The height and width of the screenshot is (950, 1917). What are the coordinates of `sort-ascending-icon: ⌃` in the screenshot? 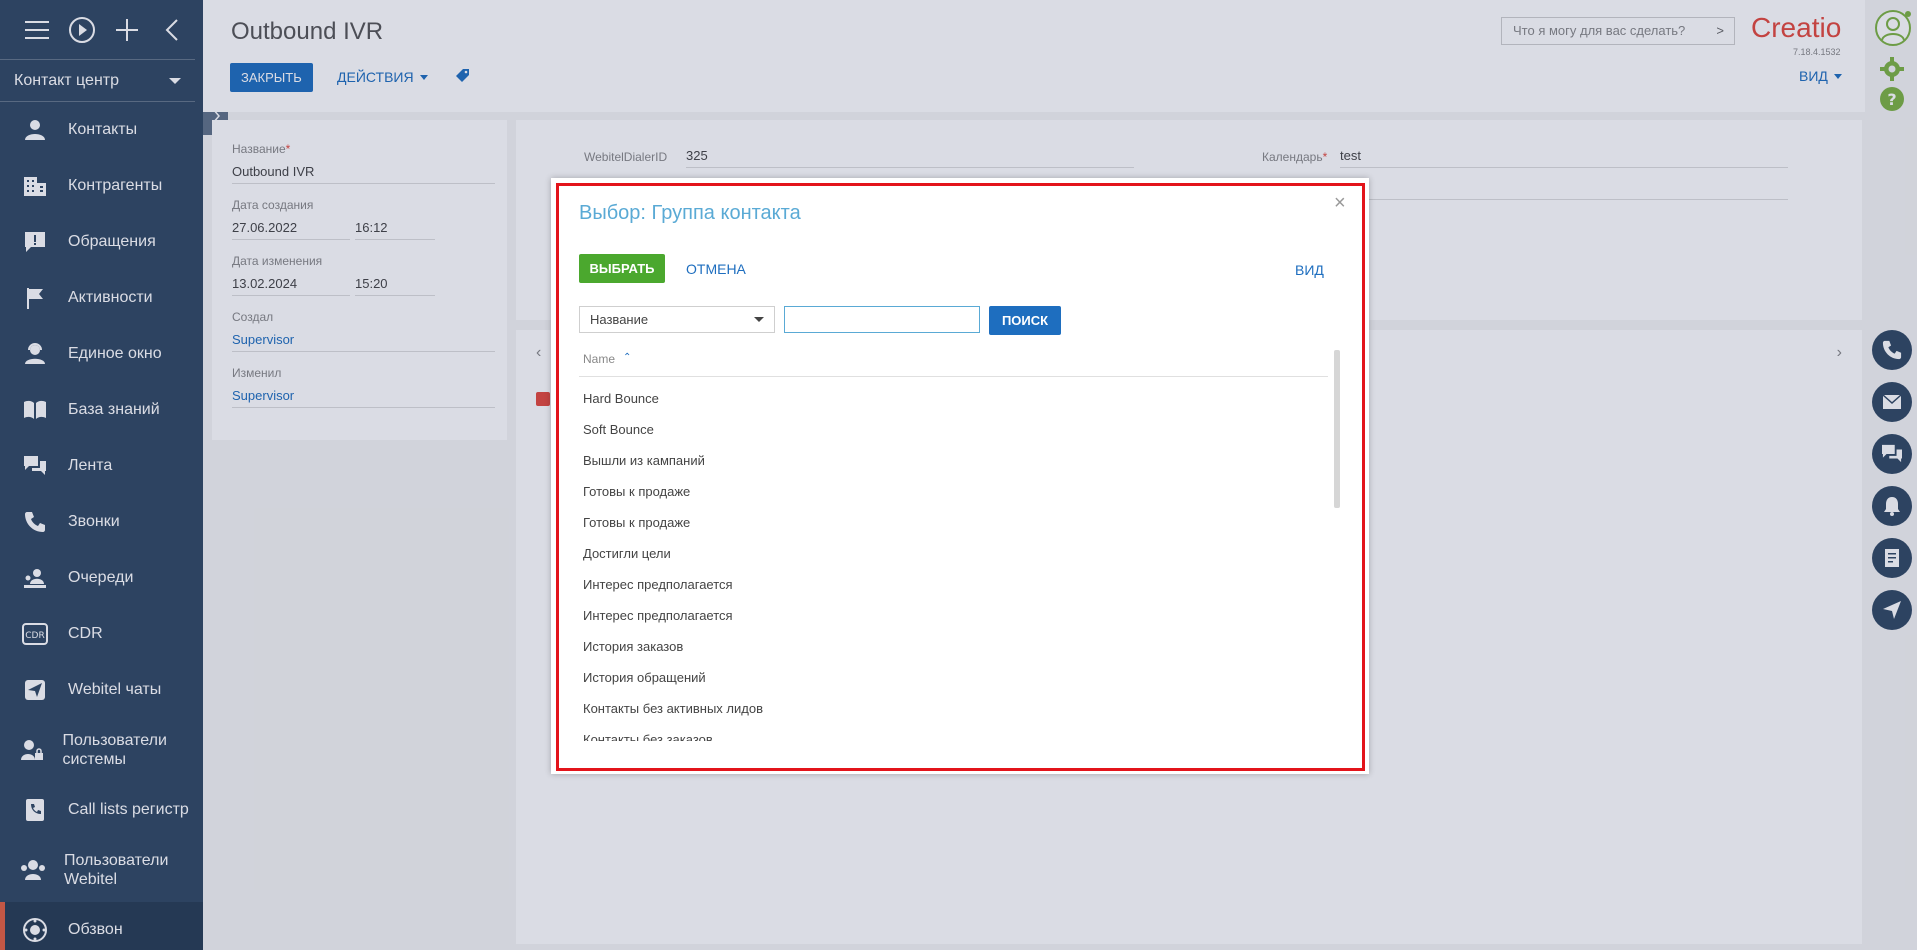 It's located at (627, 357).